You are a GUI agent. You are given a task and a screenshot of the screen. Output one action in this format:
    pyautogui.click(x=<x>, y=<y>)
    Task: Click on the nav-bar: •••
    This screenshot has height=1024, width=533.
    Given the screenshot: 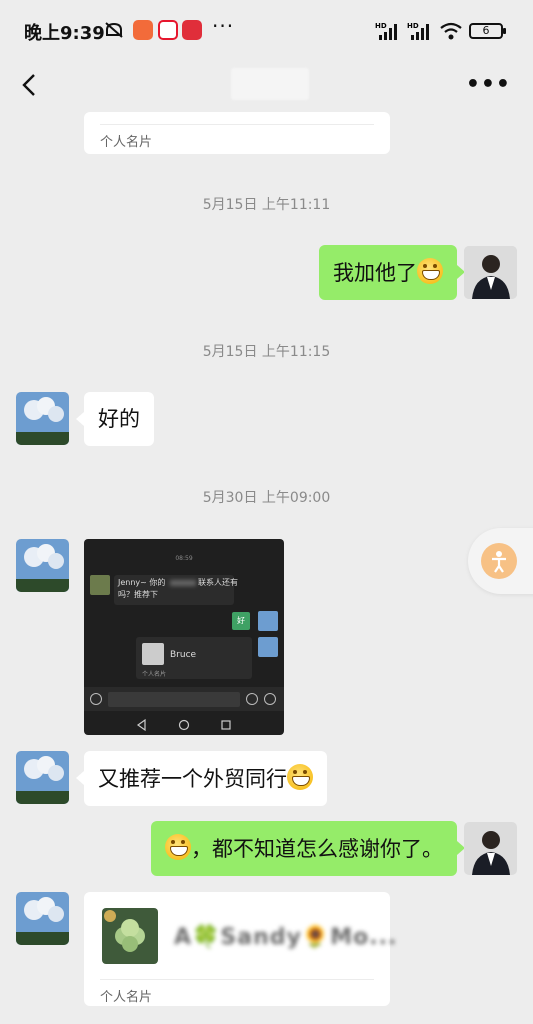 What is the action you would take?
    pyautogui.click(x=266, y=87)
    